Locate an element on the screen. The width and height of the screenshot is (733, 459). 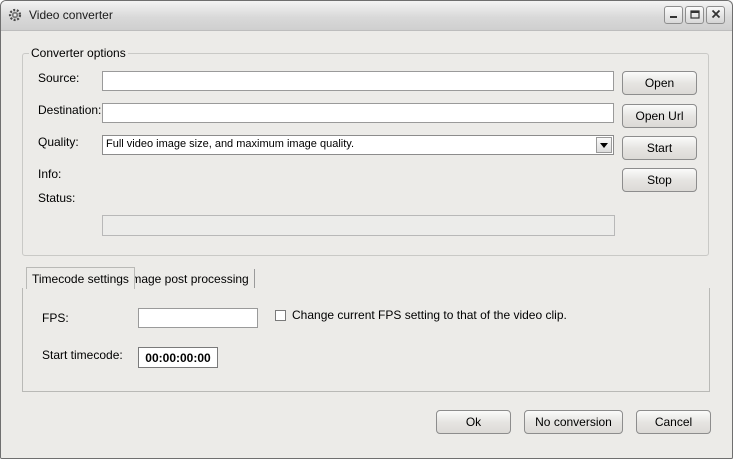
start-timecode-label: Start timecode: is located at coordinates (82, 355).